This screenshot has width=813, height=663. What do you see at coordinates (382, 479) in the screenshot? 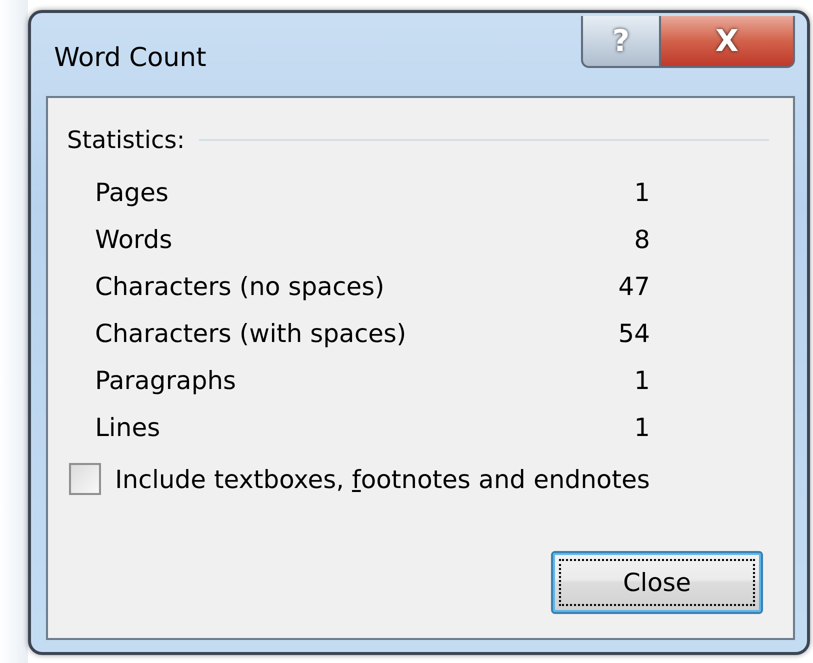
I see `checkbox-label: Include textboxes, footnotes and endnotes` at bounding box center [382, 479].